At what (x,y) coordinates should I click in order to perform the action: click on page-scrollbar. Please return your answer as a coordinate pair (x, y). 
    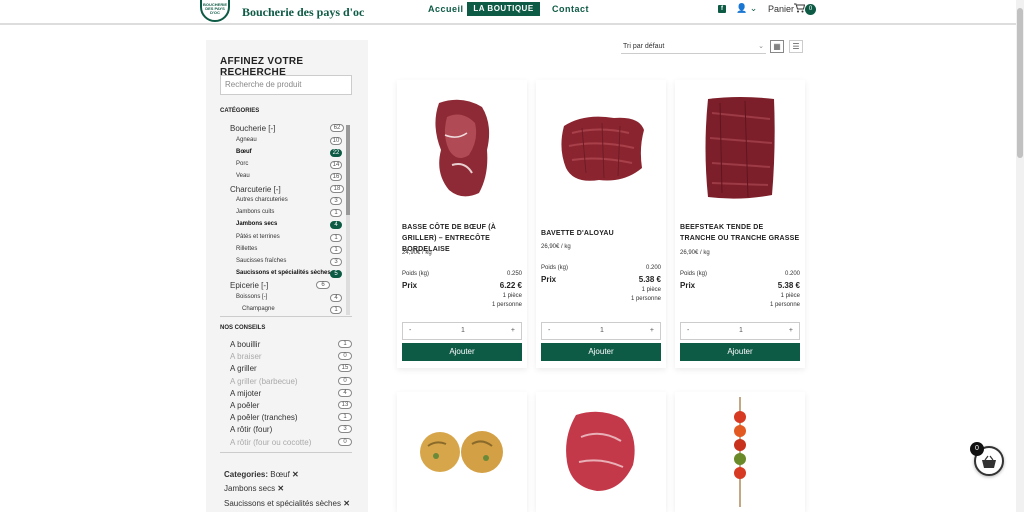
    Looking at the image, I should click on (1020, 256).